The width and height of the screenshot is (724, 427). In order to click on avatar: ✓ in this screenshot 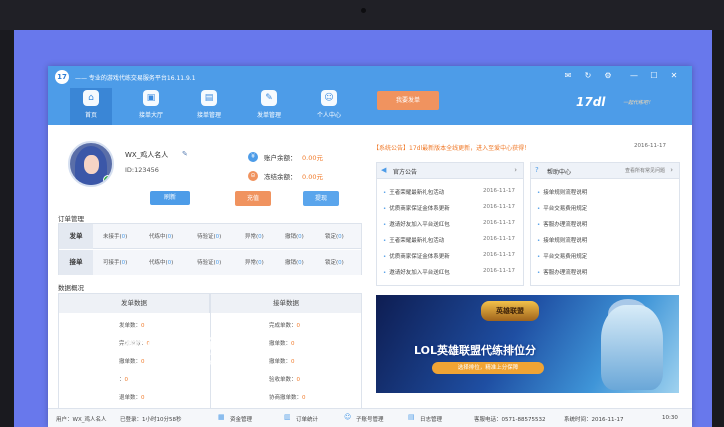, I will do `click(91, 164)`.